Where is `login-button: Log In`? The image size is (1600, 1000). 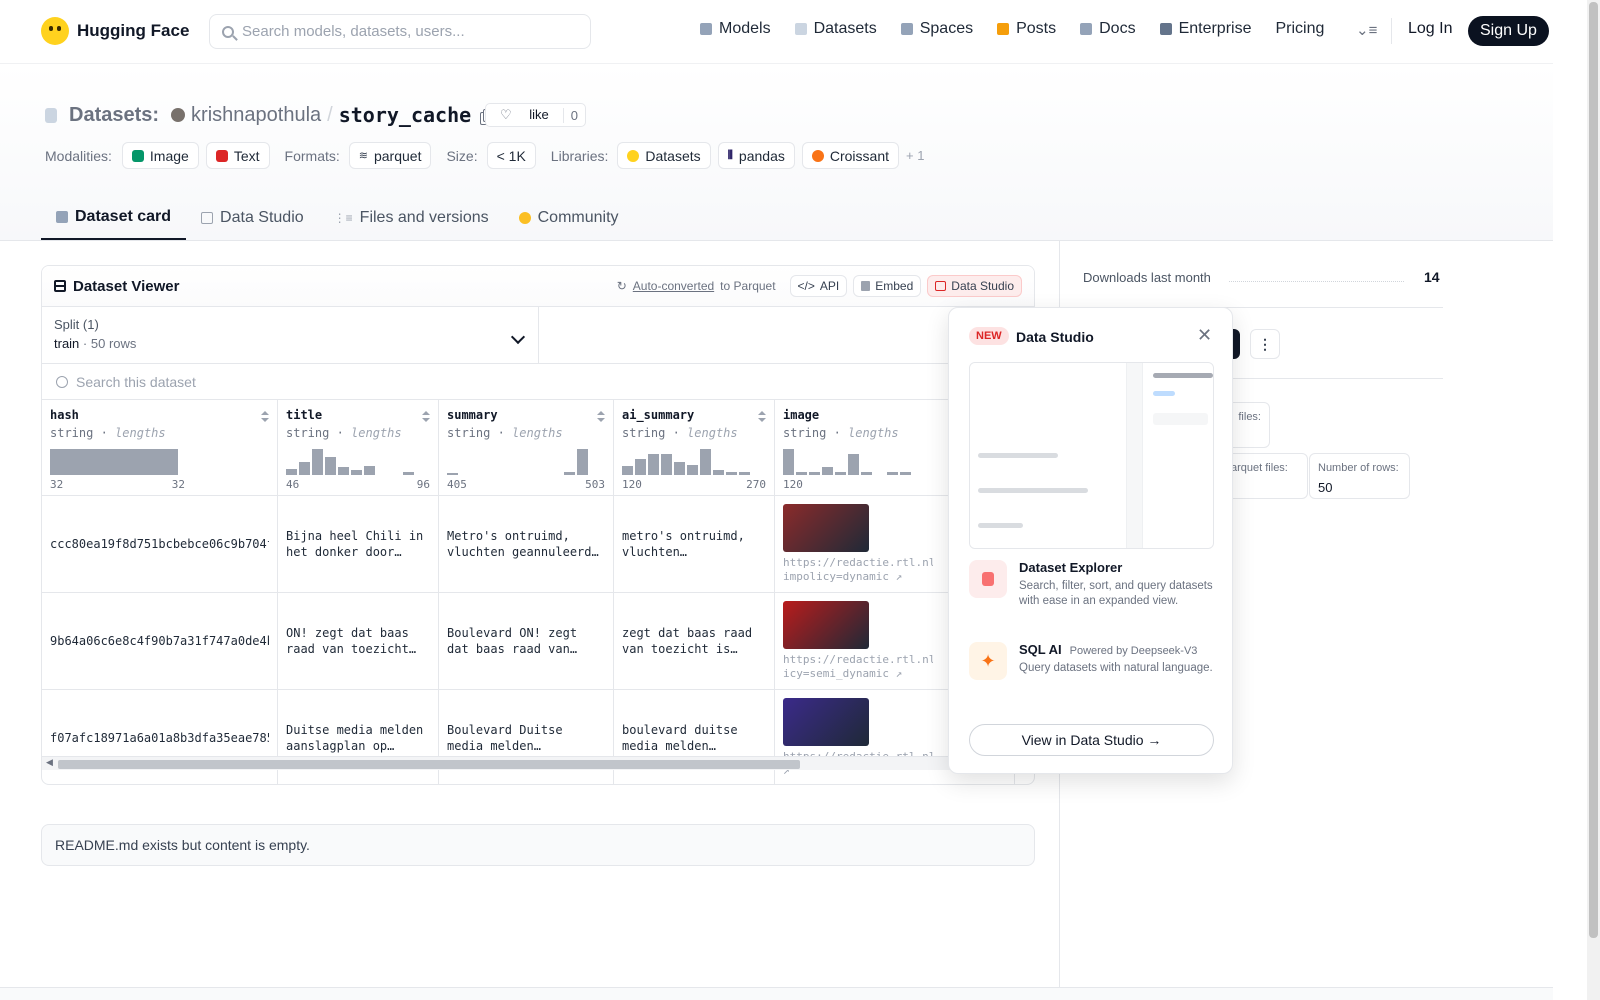
login-button: Log In is located at coordinates (1430, 29).